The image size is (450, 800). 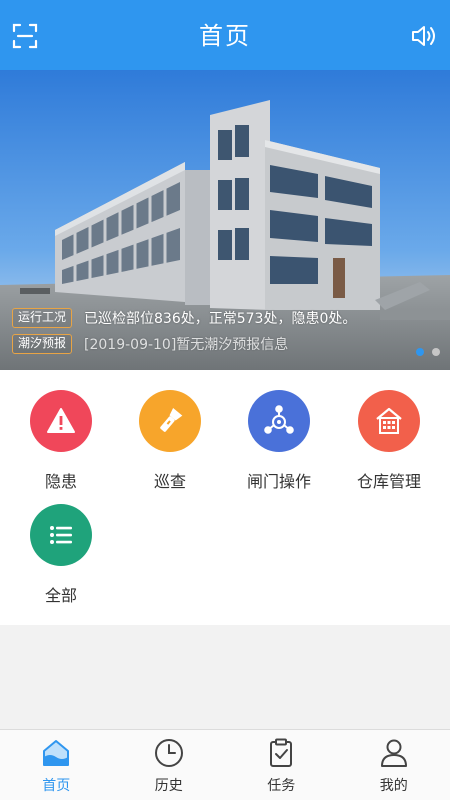 I want to click on home-icon, so click(x=56, y=753).